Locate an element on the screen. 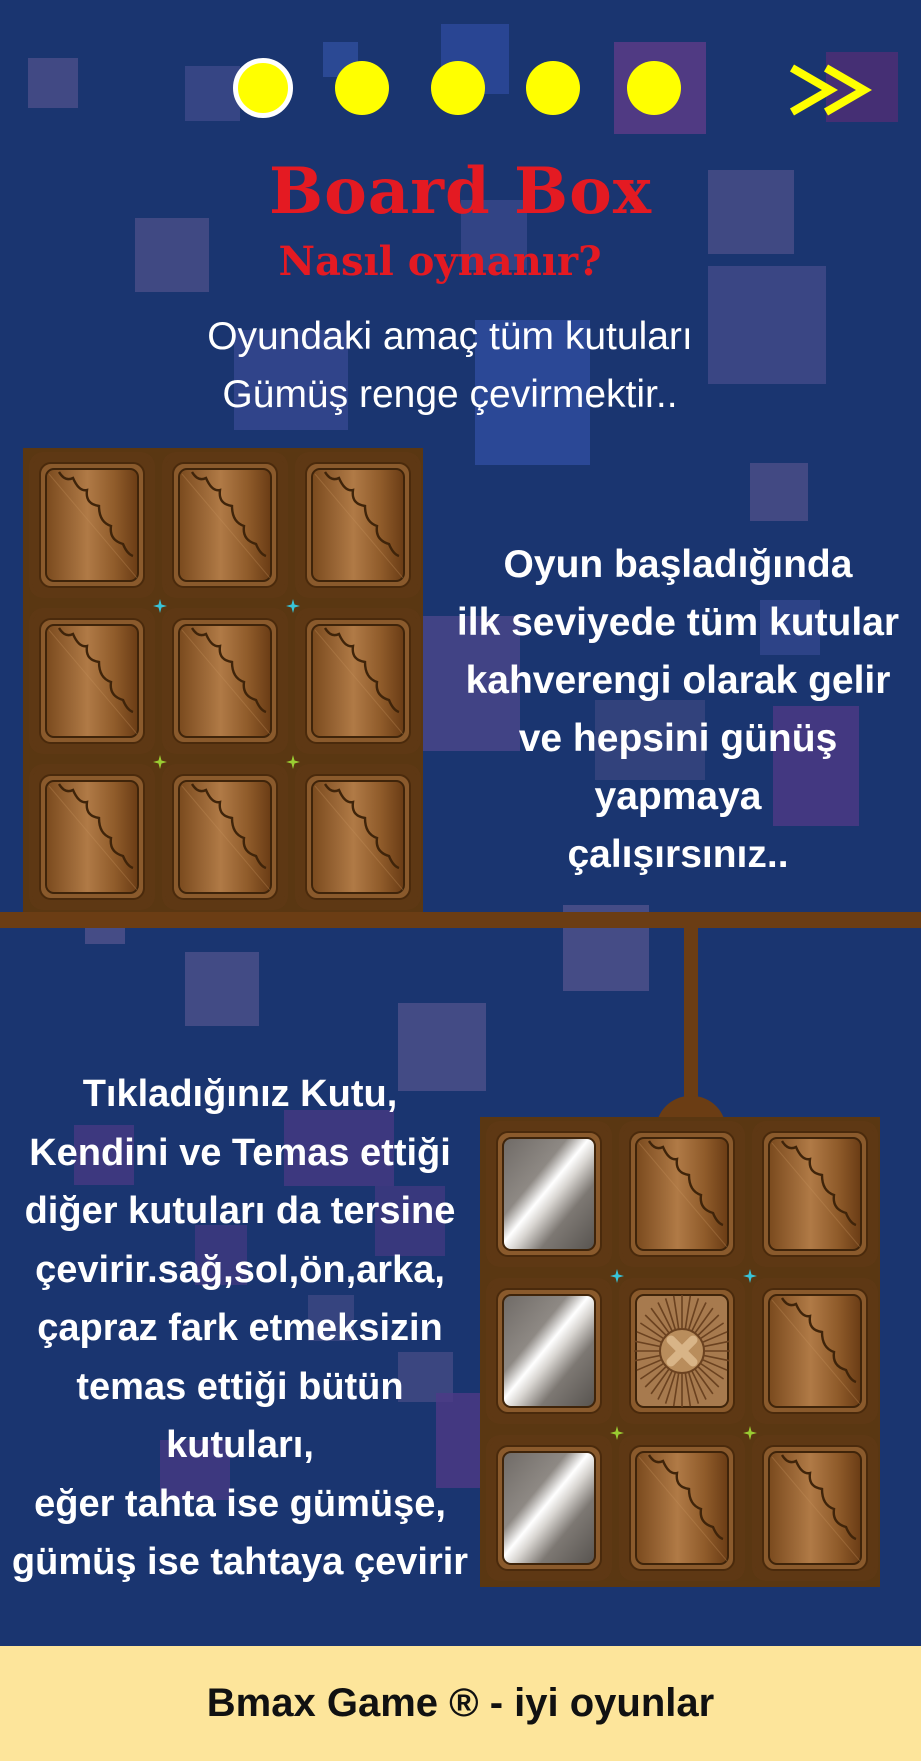 This screenshot has width=921, height=1761. page-indicator is located at coordinates (460, 90).